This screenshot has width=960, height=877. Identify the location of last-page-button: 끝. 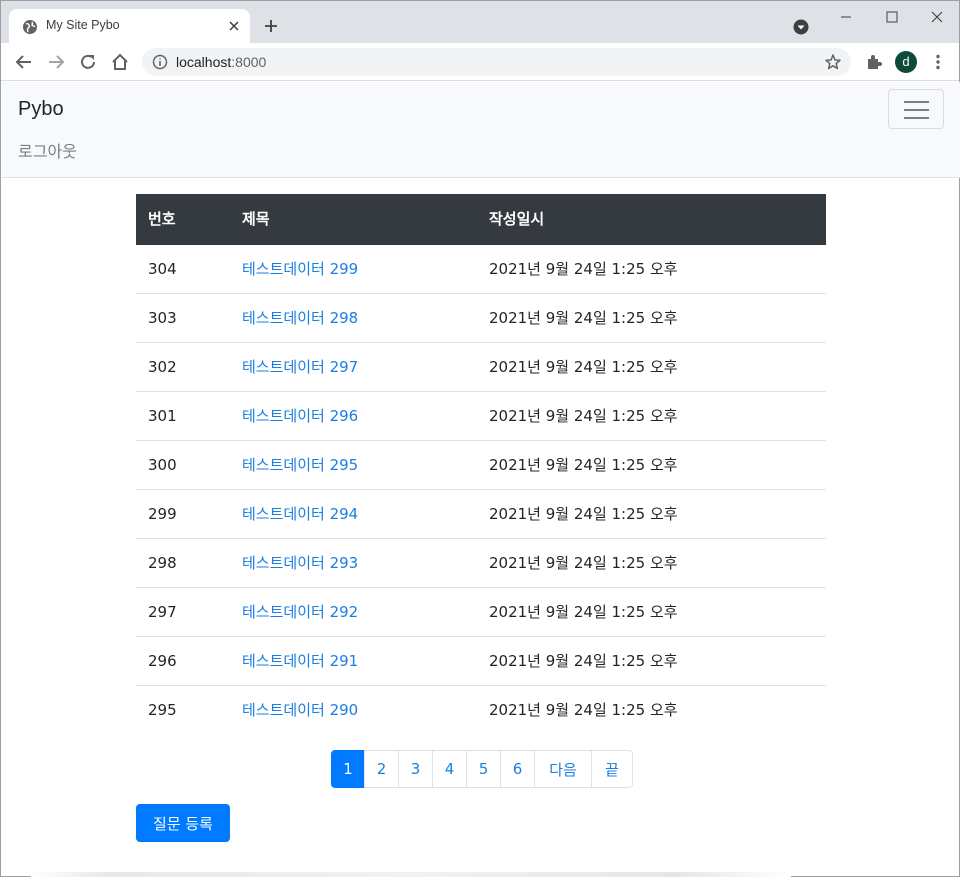
(612, 769).